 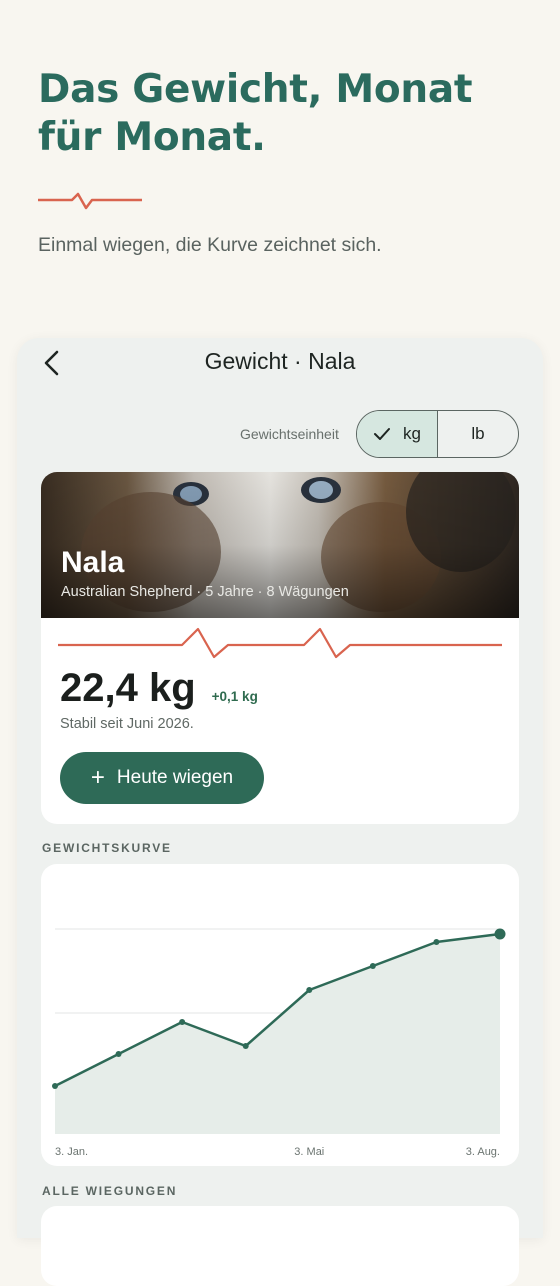 What do you see at coordinates (175, 777) in the screenshot?
I see `weigh-today-label: Heute wiegen` at bounding box center [175, 777].